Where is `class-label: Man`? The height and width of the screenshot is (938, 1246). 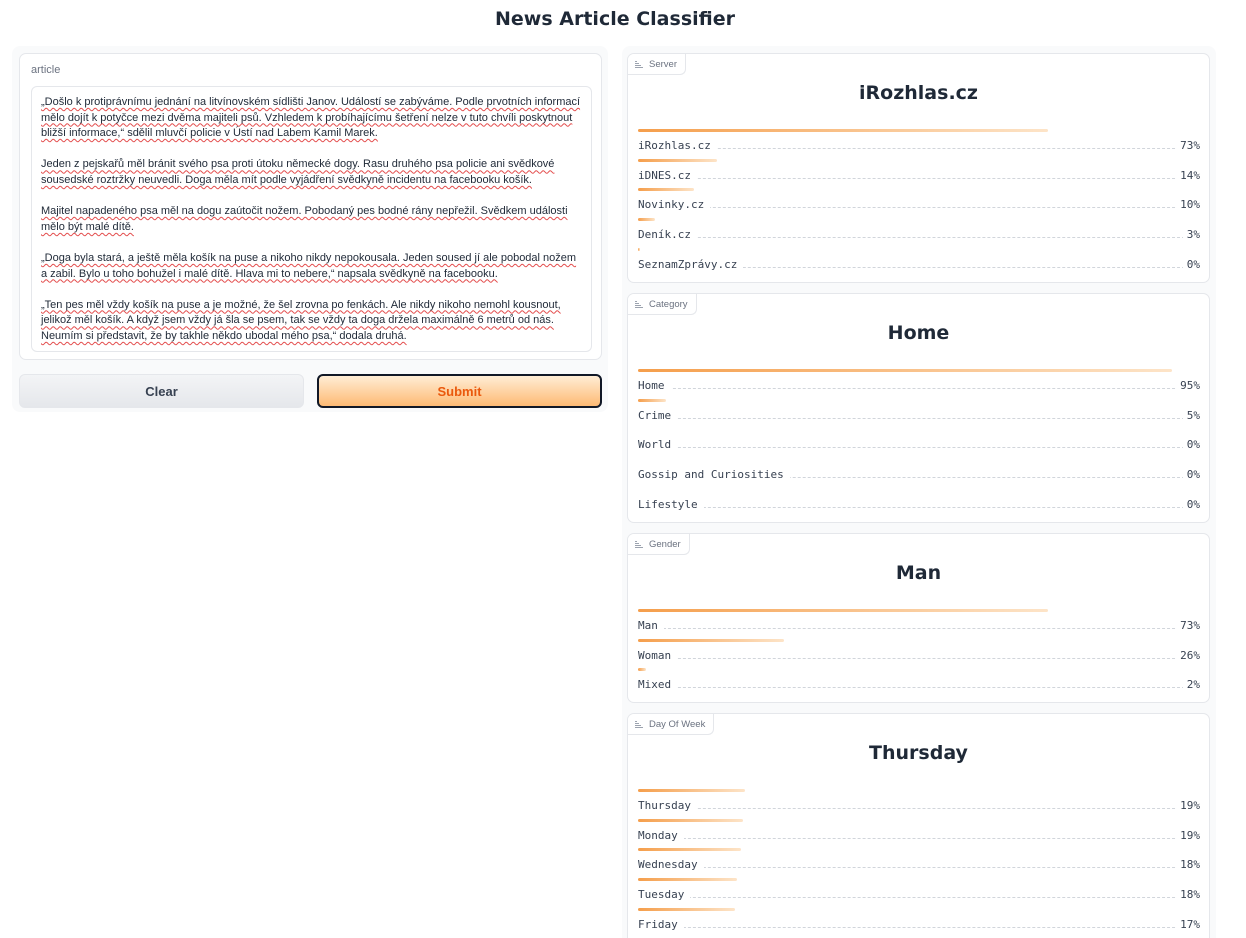
class-label: Man is located at coordinates (651, 625).